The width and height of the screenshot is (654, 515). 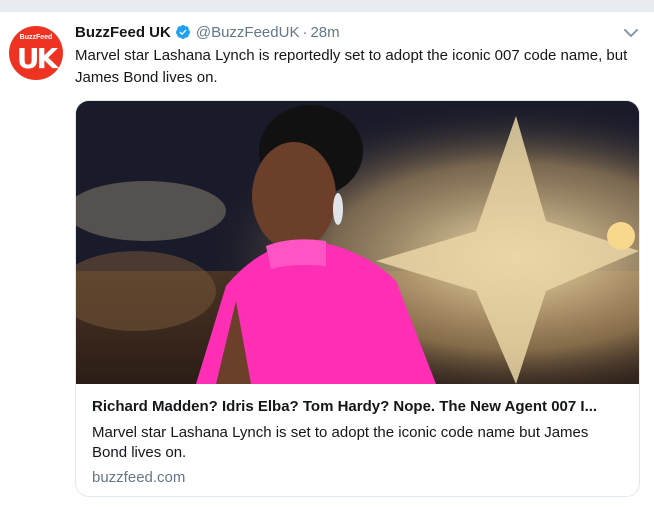 What do you see at coordinates (359, 478) in the screenshot?
I see `card-domain: buzzfeed.com` at bounding box center [359, 478].